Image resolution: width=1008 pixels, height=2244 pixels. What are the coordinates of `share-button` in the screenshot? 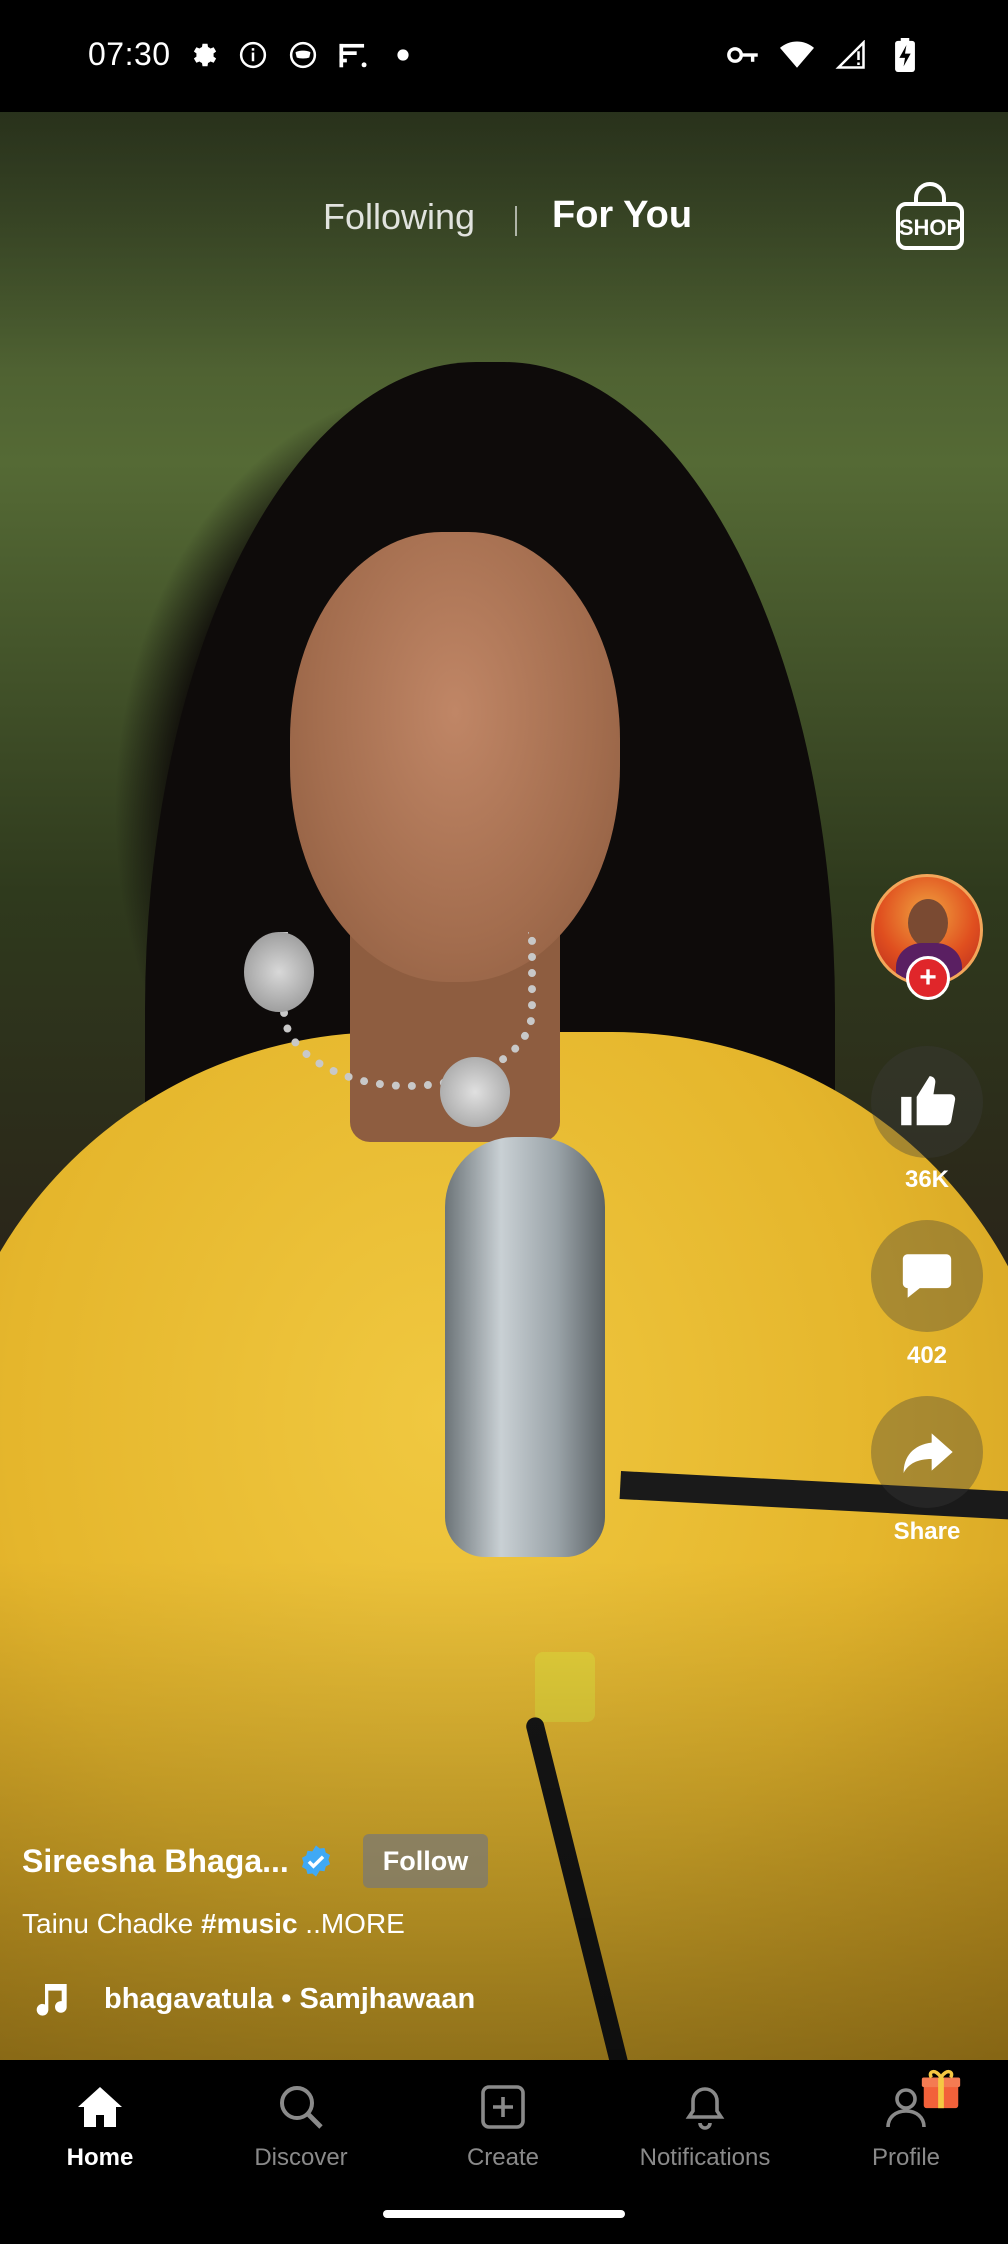 It's located at (927, 1452).